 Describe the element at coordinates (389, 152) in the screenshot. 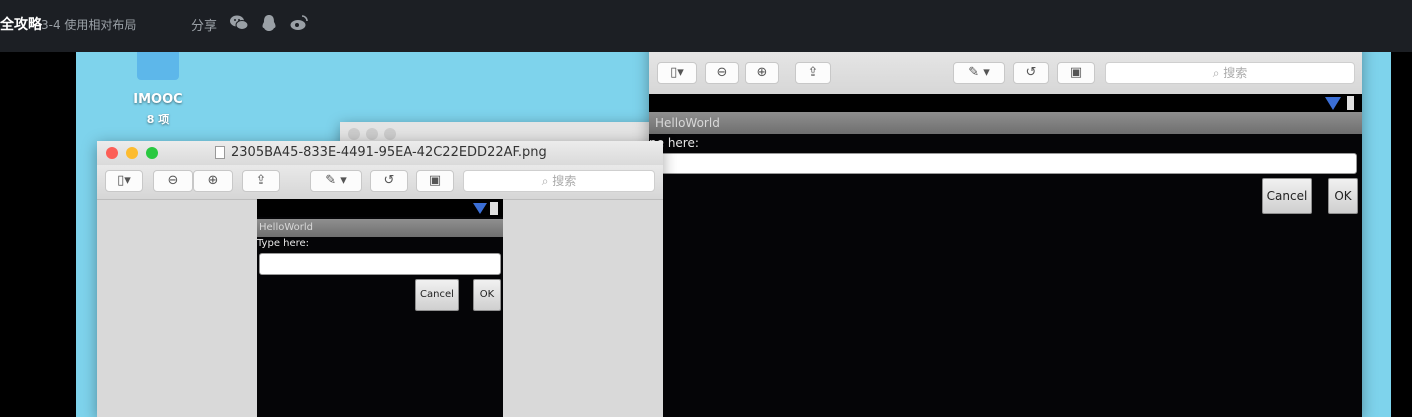

I see `window-title: 2305BA45-833E-4491-95EA-42C22EDD22AF.png` at that location.